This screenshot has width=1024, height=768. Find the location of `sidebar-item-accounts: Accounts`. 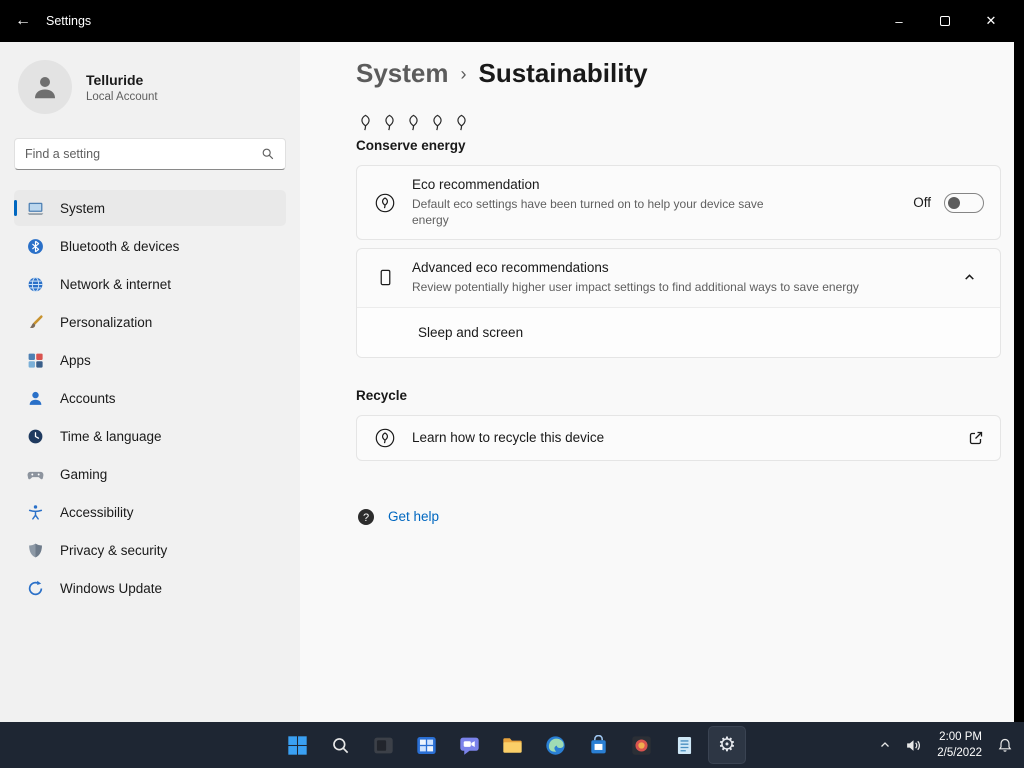

sidebar-item-accounts: Accounts is located at coordinates (150, 398).